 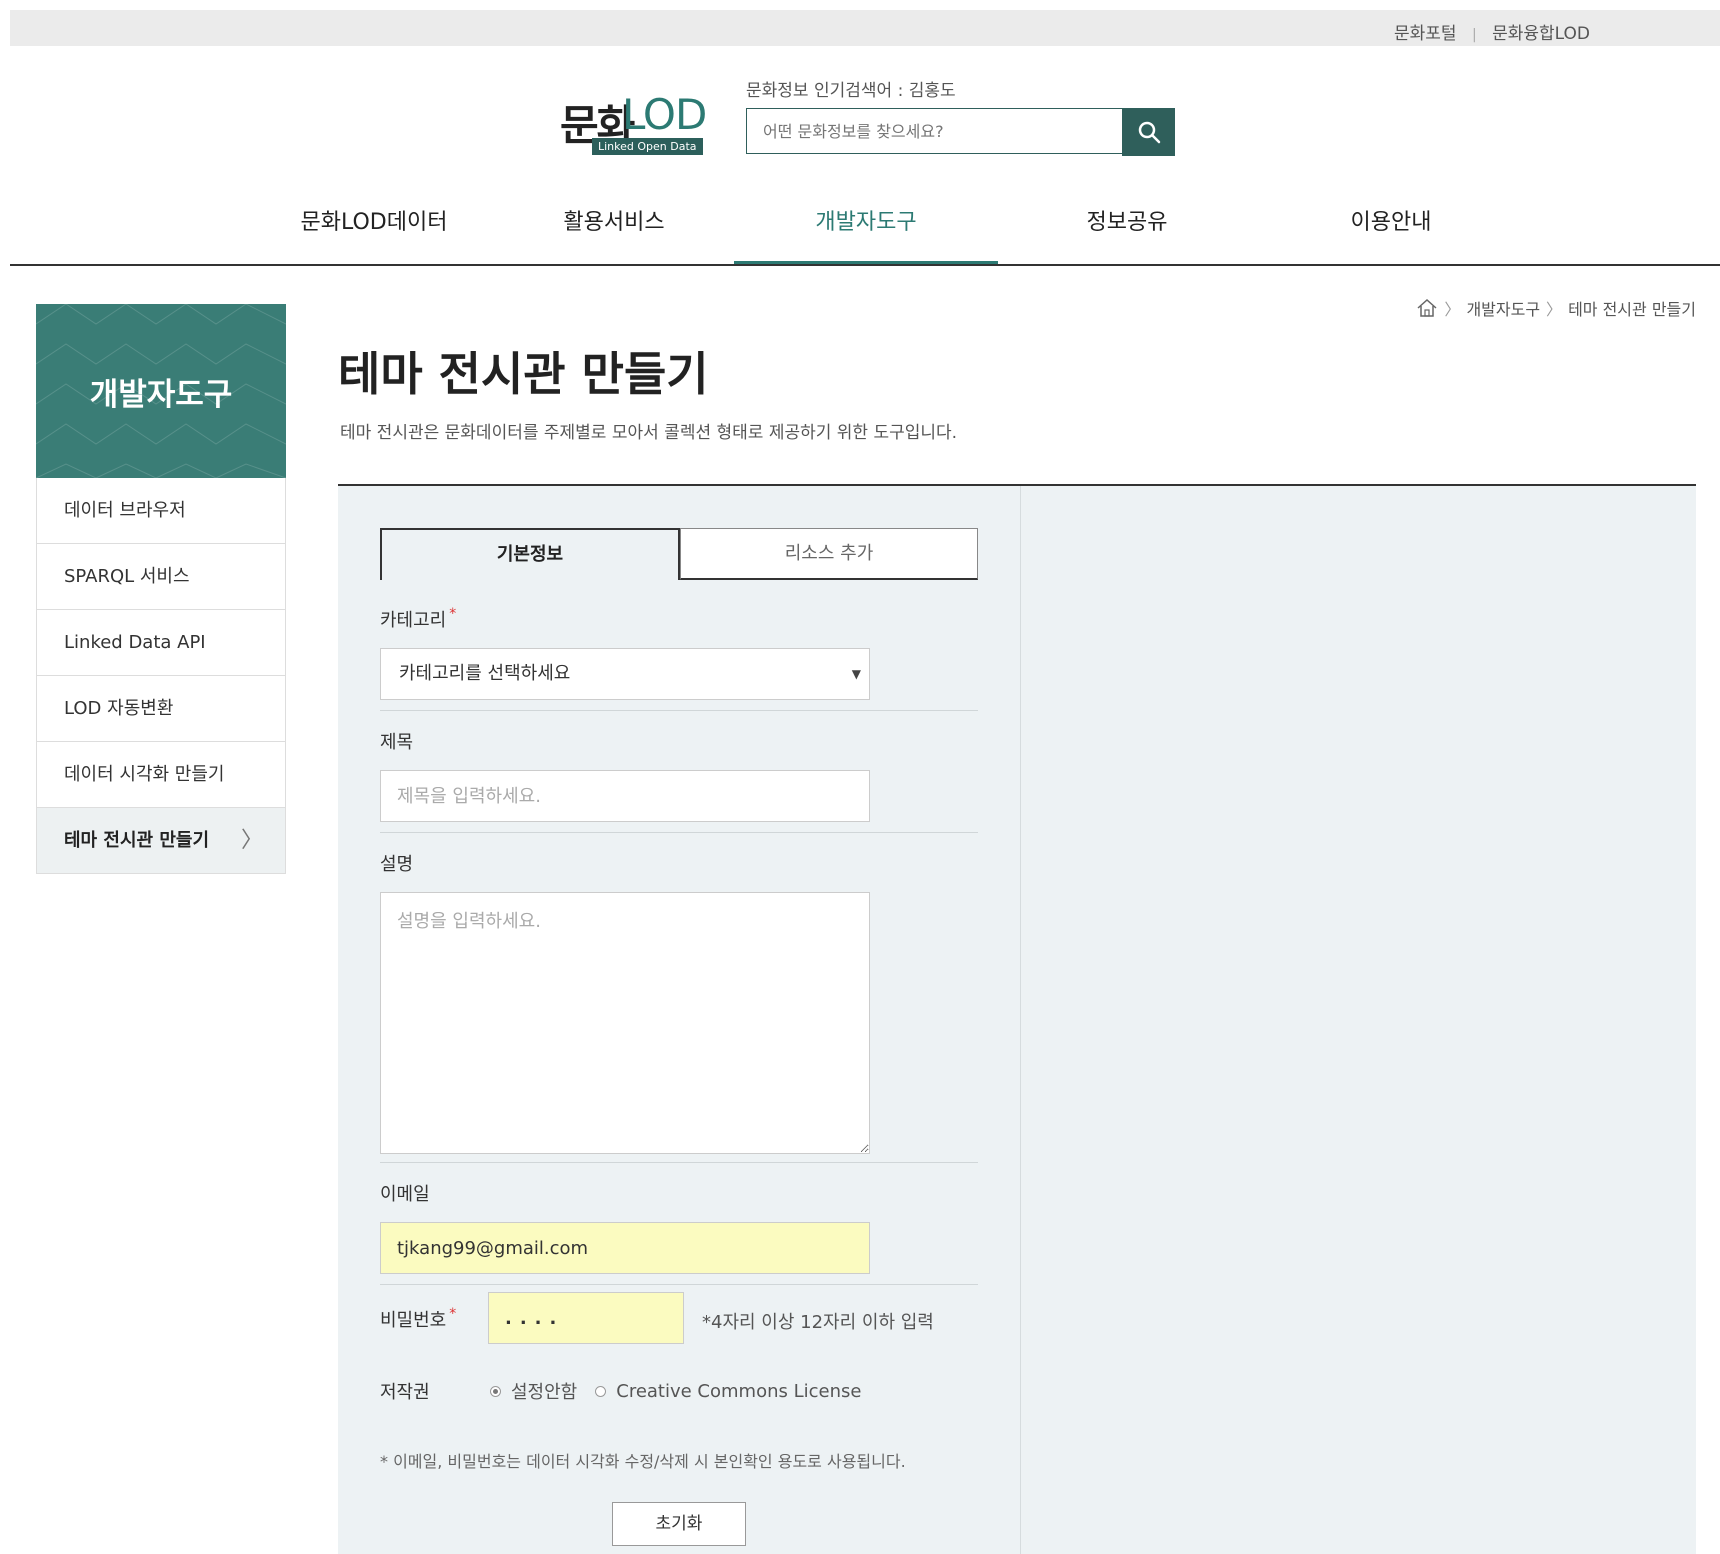 What do you see at coordinates (865, 28) in the screenshot?
I see `top-utility-bar: 문화포털 | 문화융합LOD` at bounding box center [865, 28].